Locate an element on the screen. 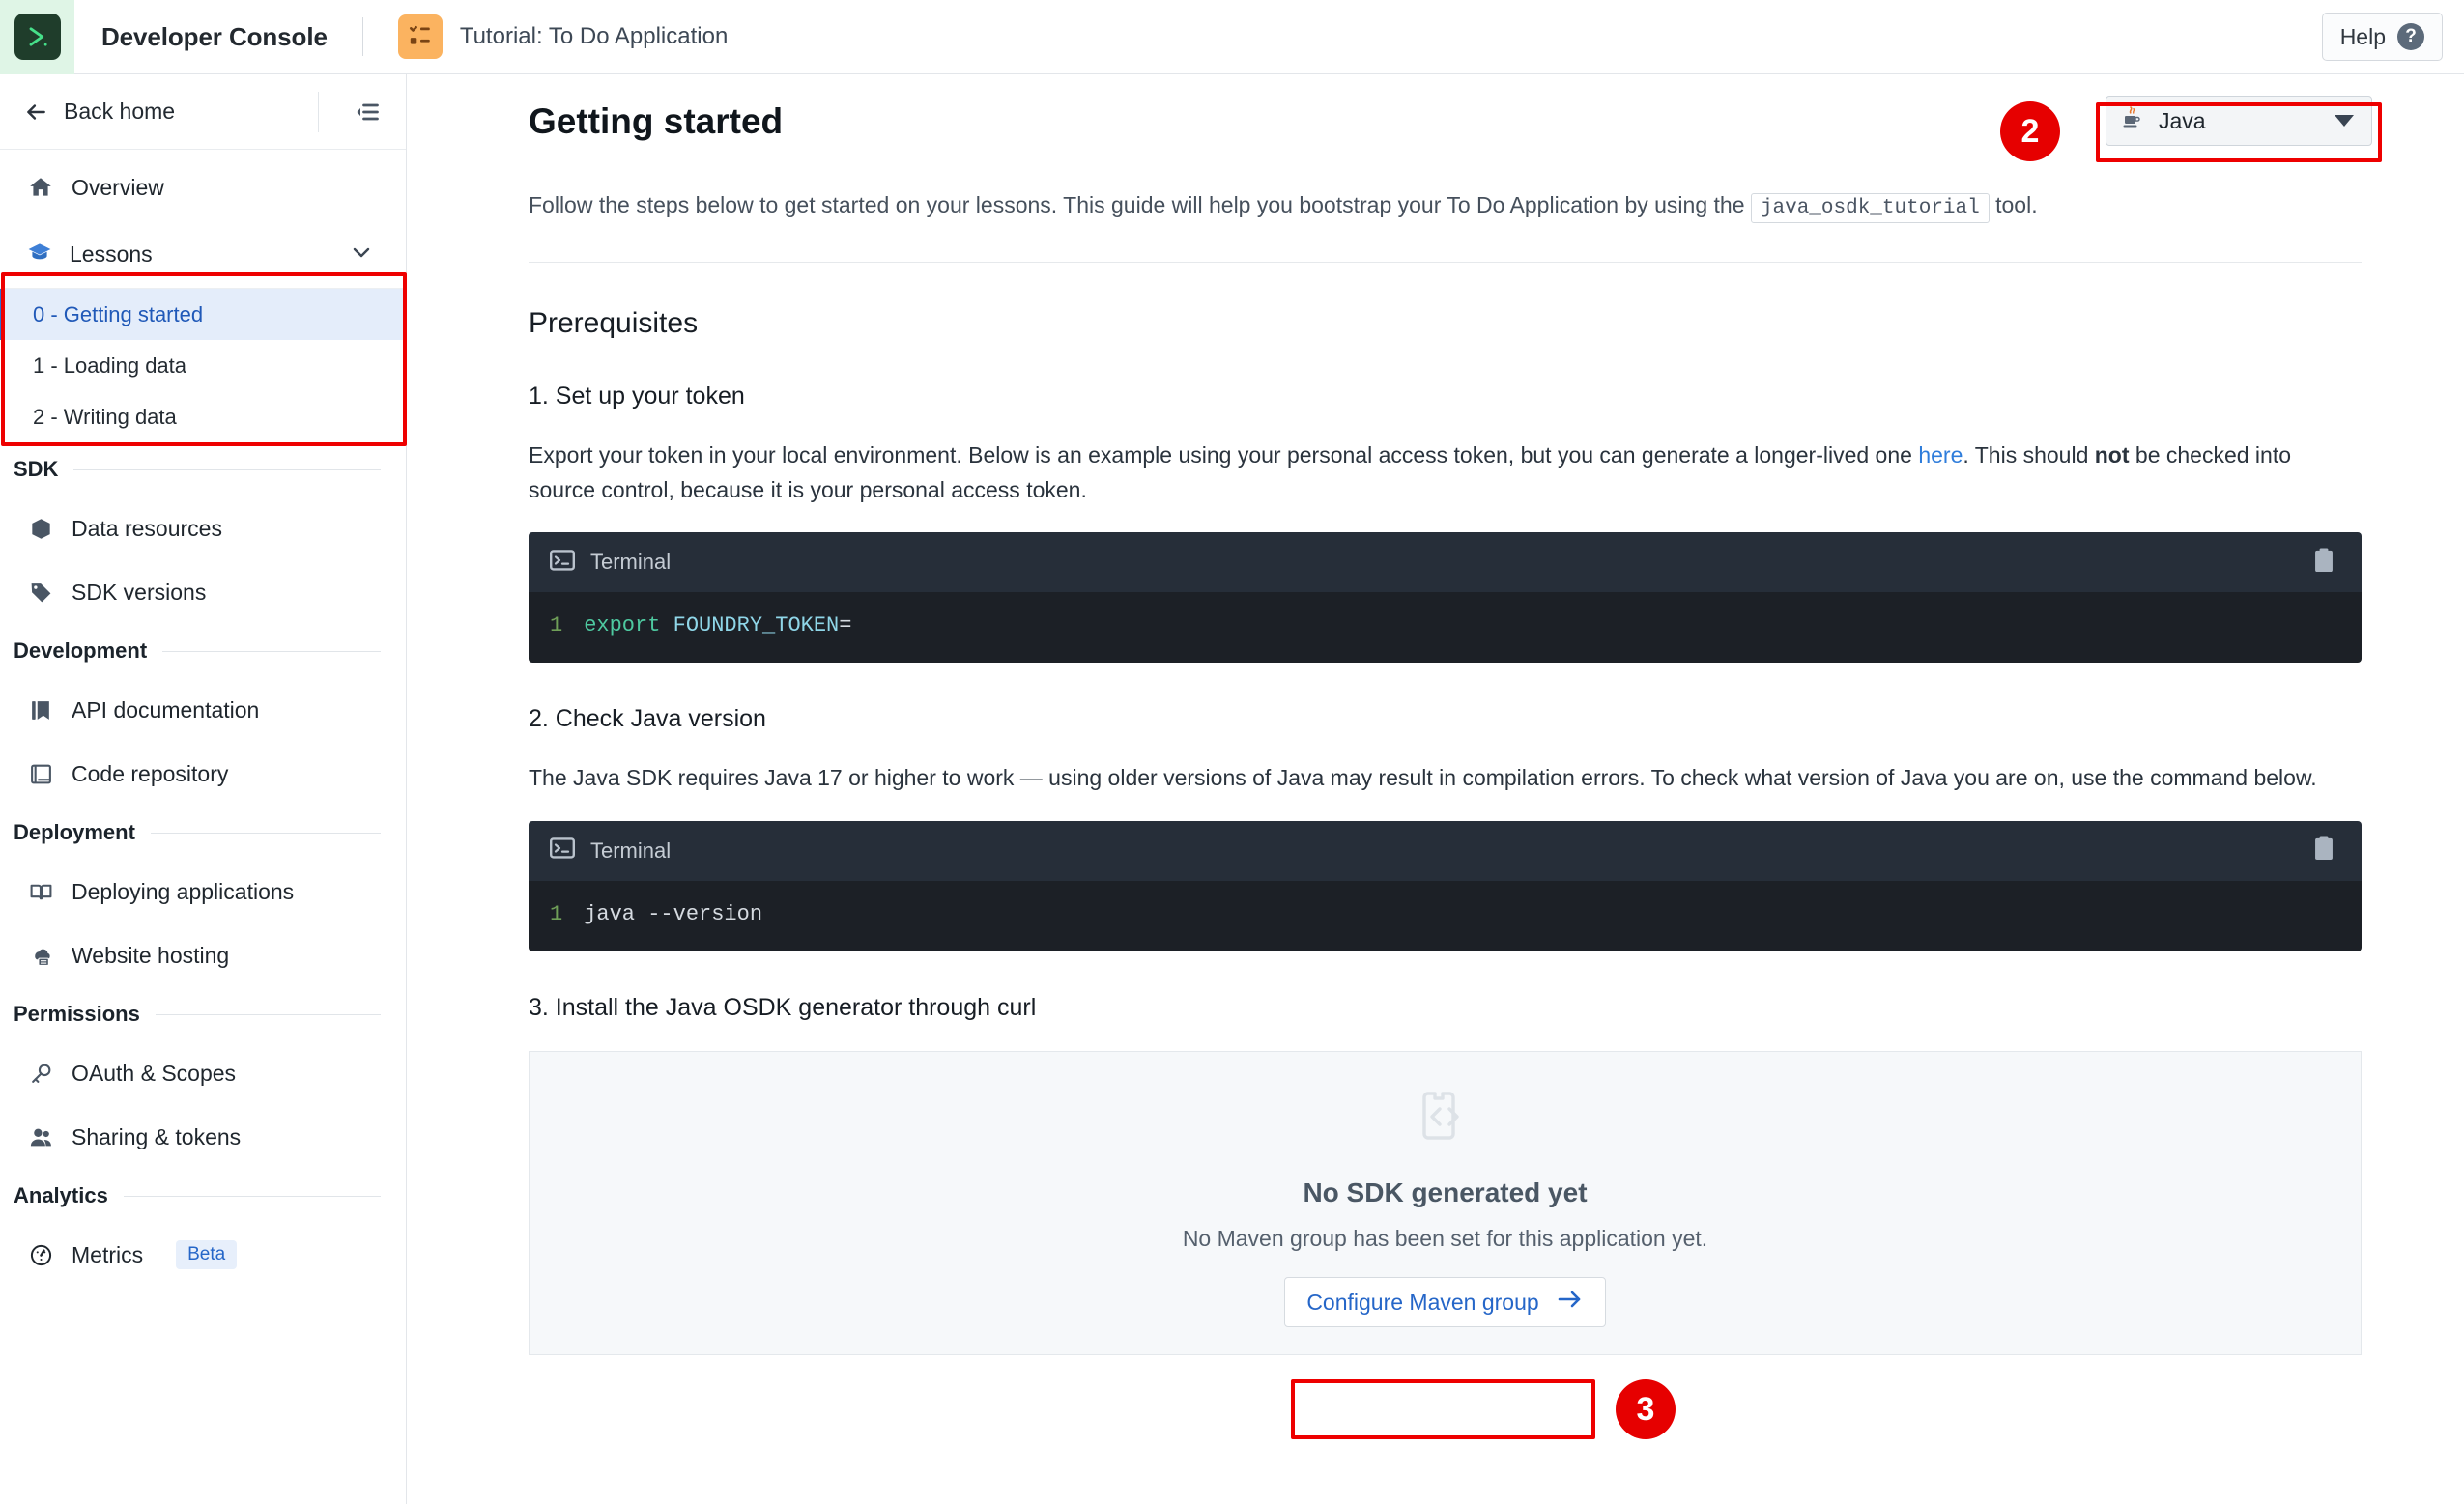 This screenshot has height=1504, width=2464. intro-text-after: tool. is located at coordinates (2013, 204).